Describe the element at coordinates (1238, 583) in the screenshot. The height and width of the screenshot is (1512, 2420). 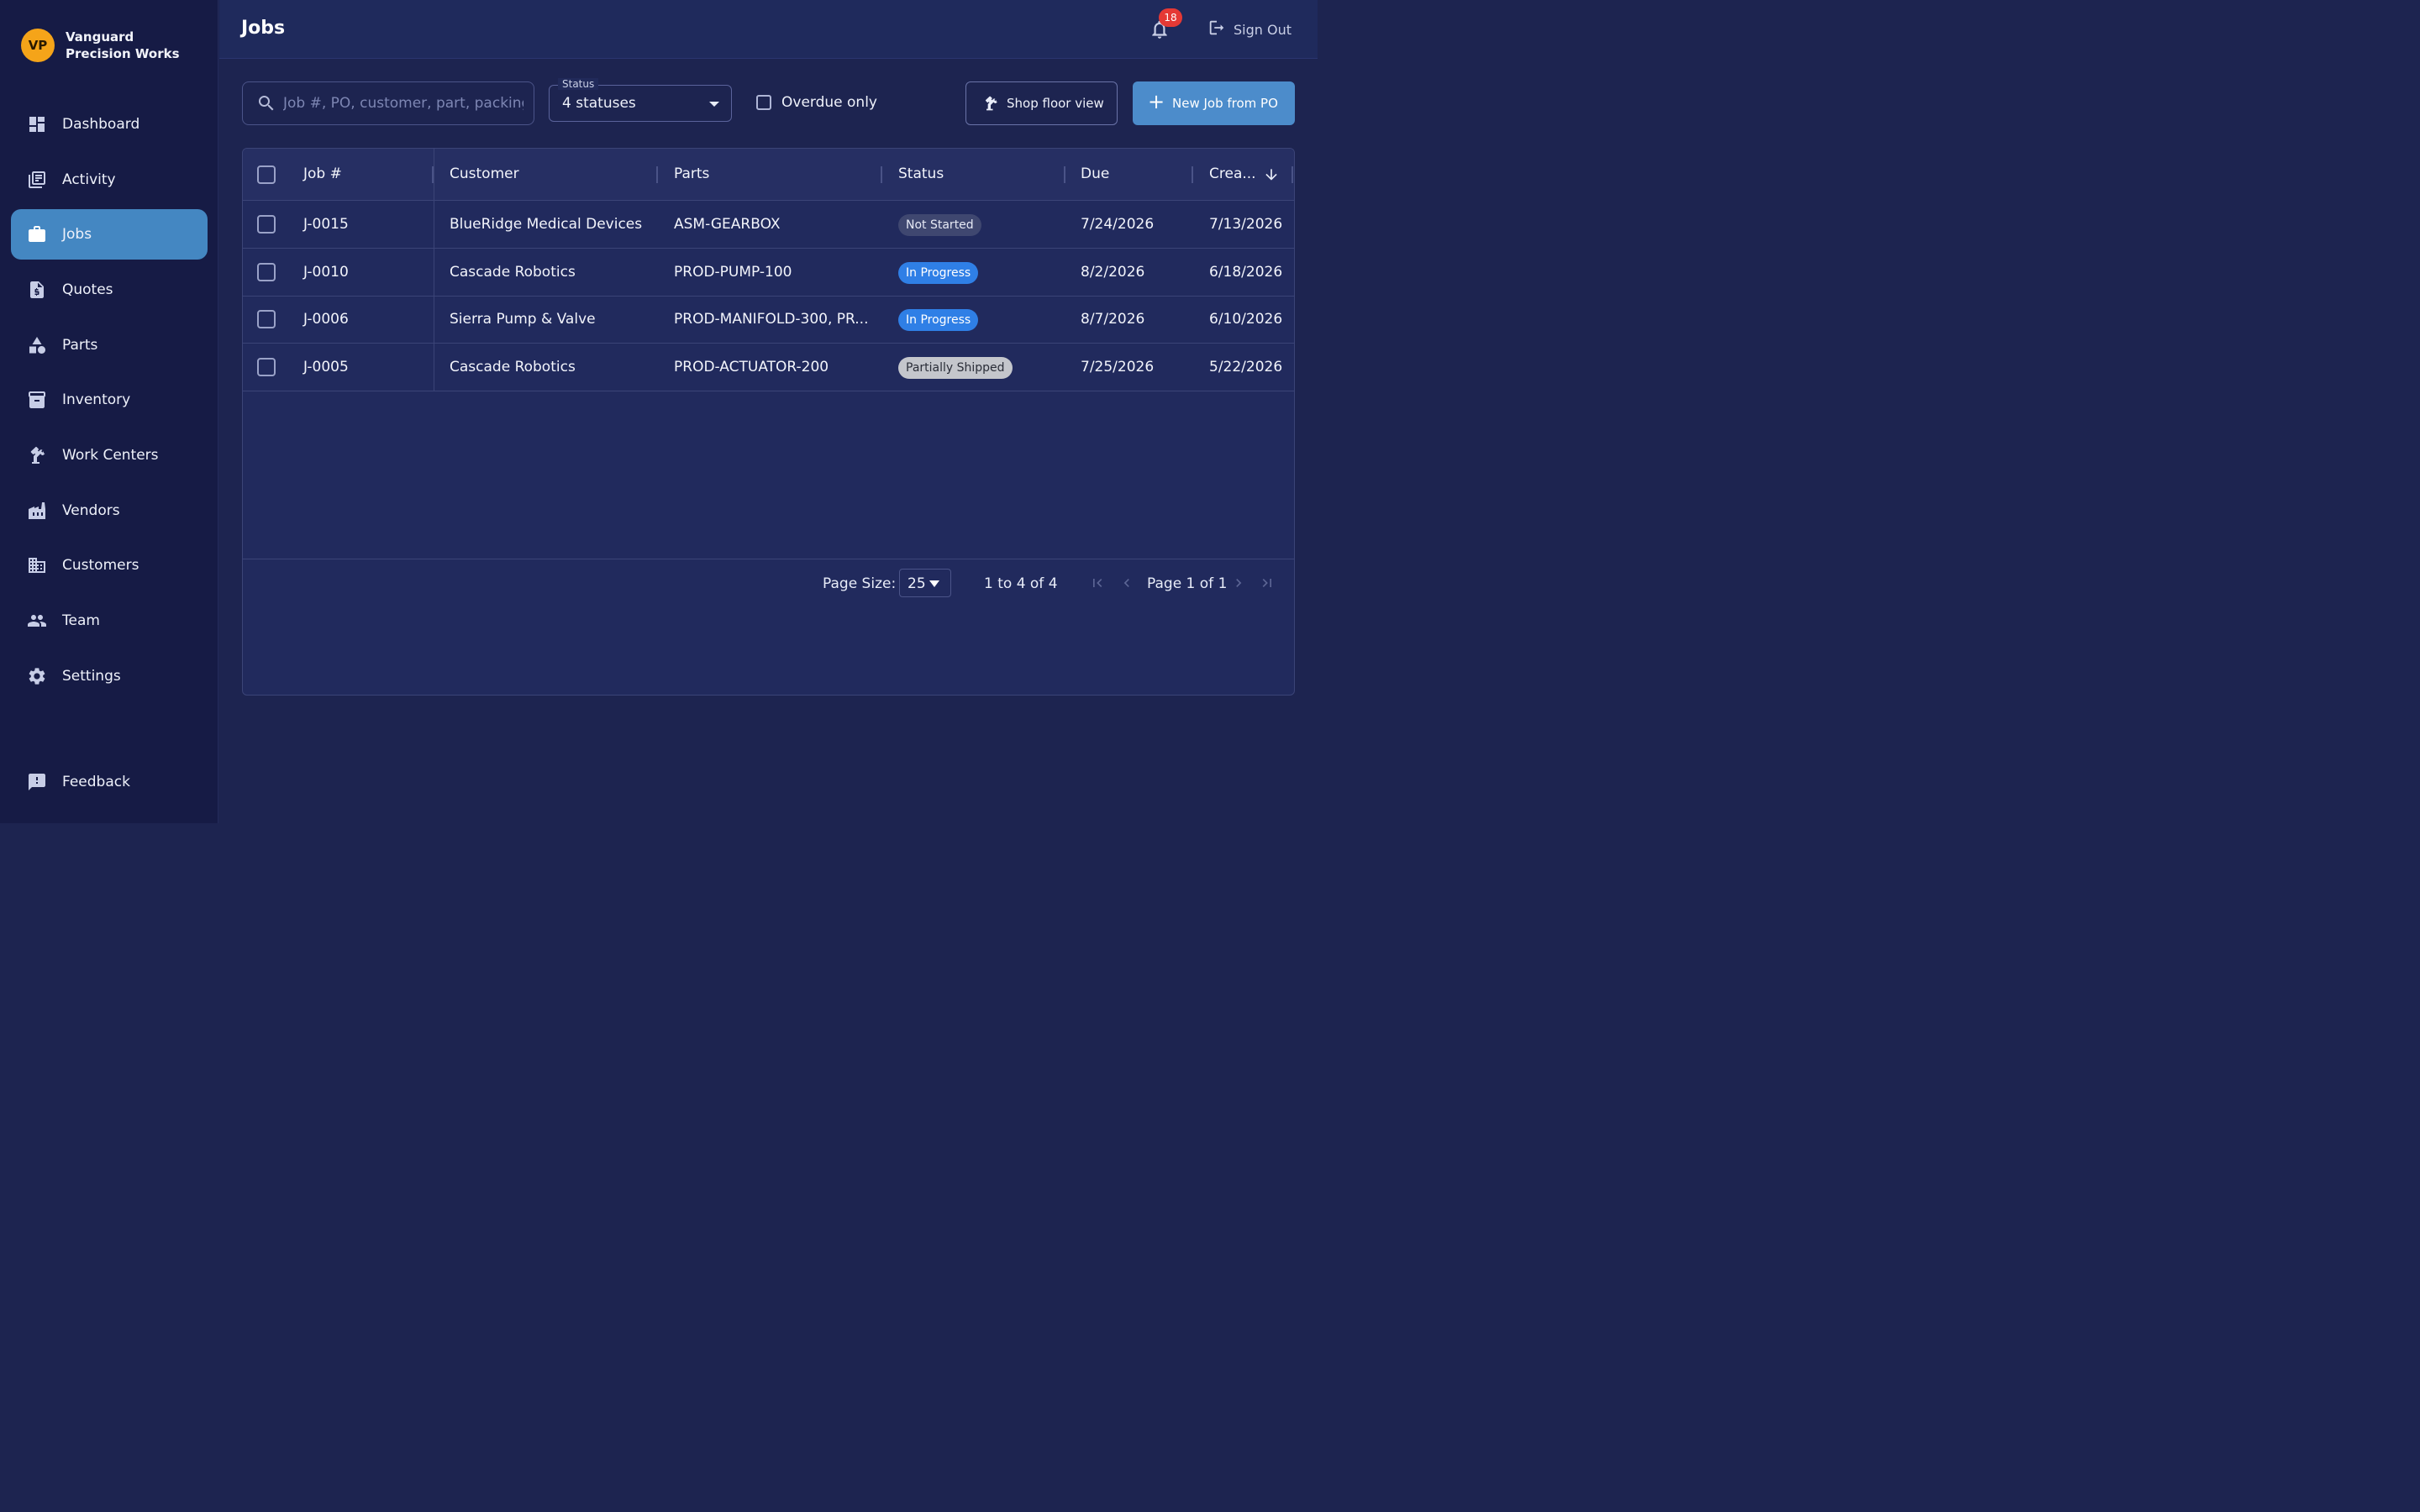
I see `next-page-button` at that location.